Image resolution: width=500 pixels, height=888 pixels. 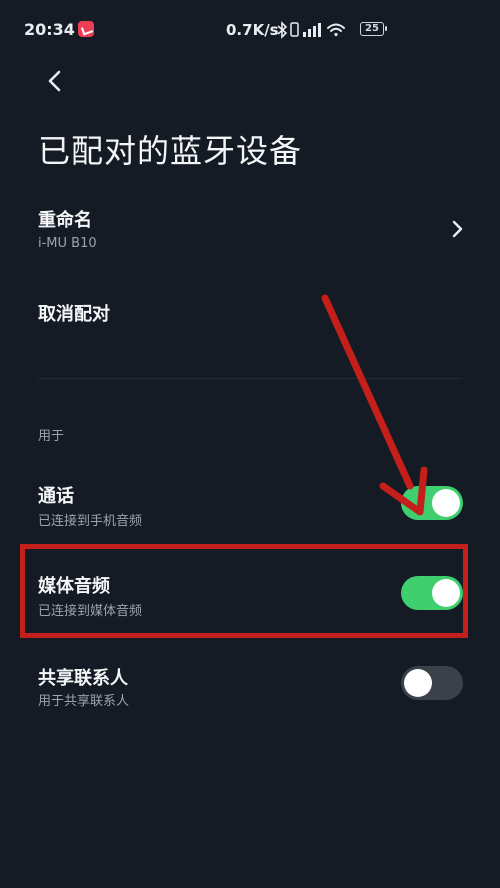 What do you see at coordinates (294, 29) in the screenshot?
I see `vibrate-icon` at bounding box center [294, 29].